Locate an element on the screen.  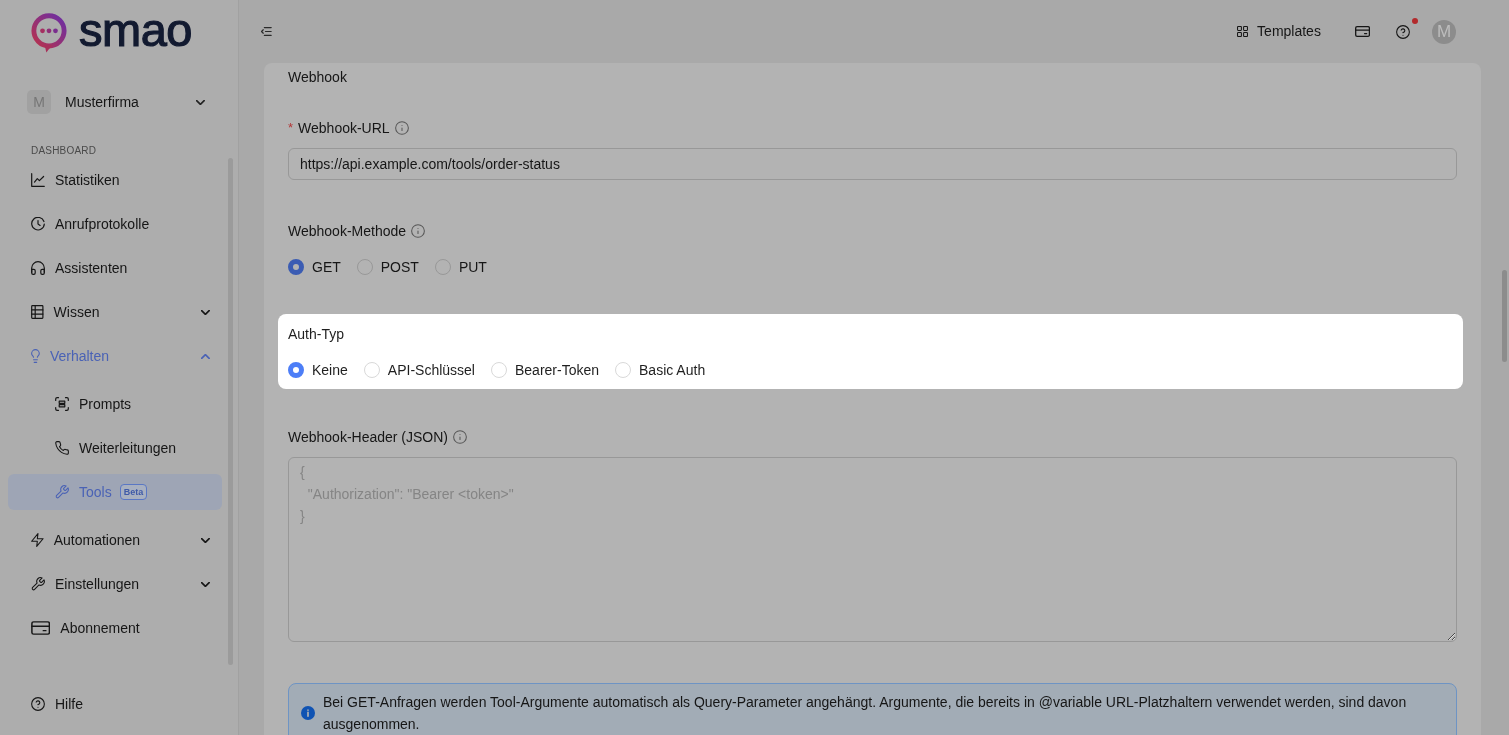
headphones-icon is located at coordinates (38, 268).